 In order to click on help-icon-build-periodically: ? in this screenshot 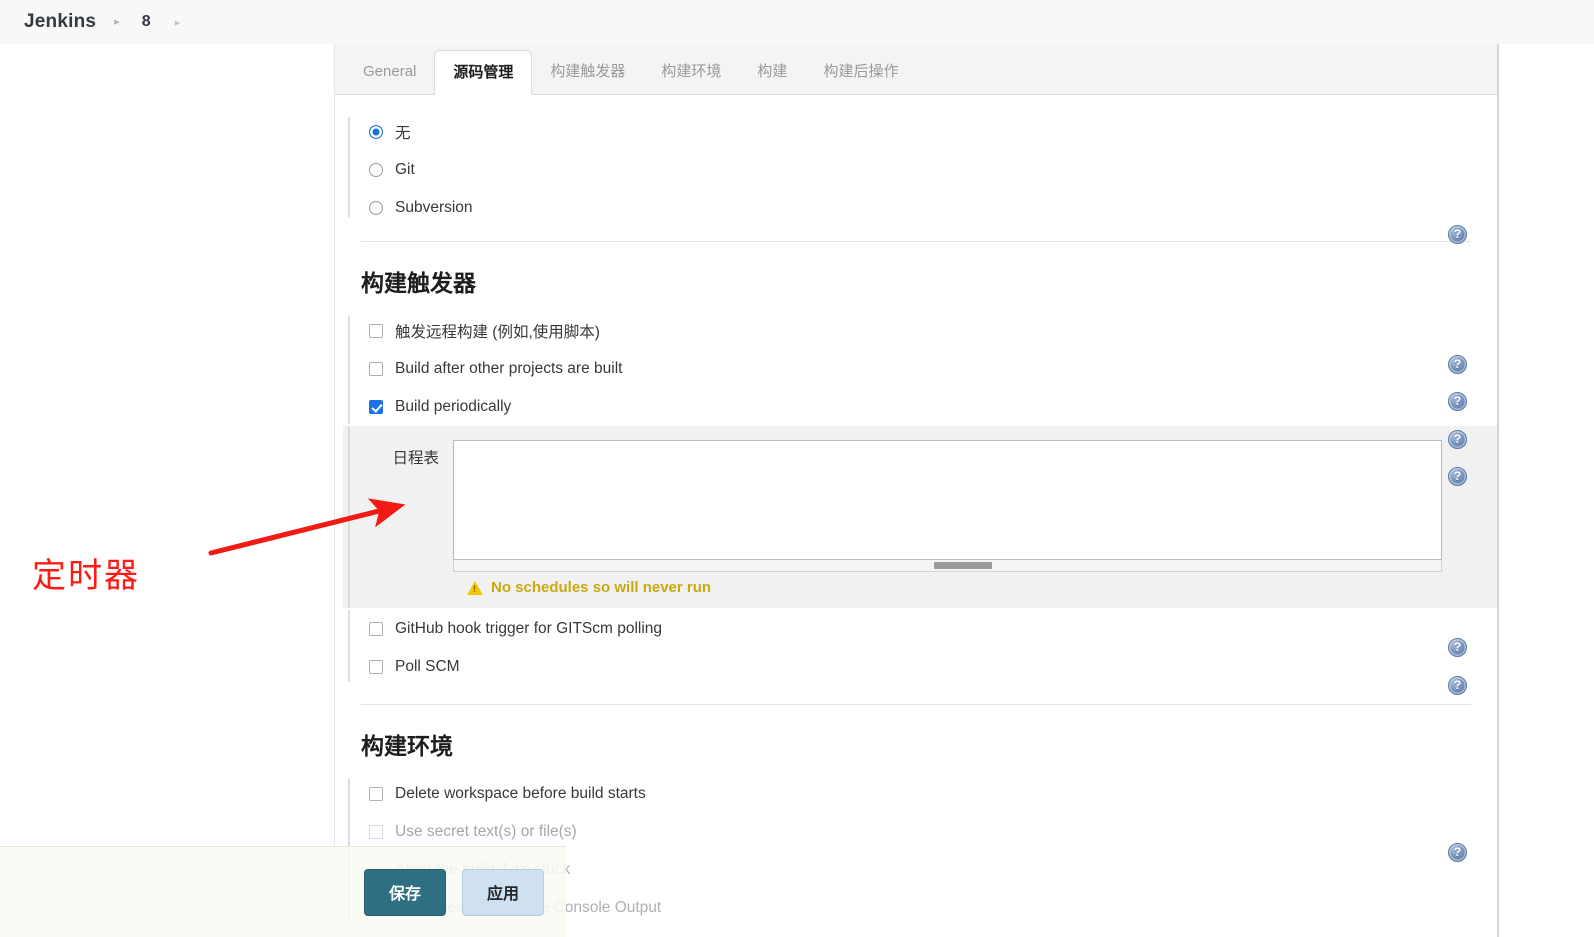, I will do `click(1457, 439)`.